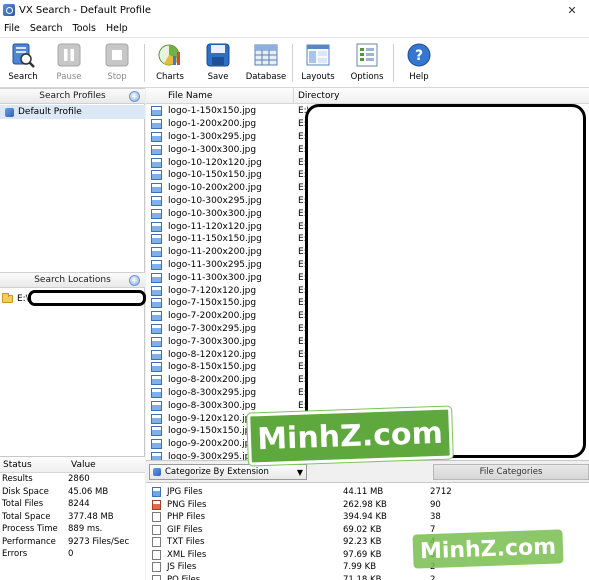  I want to click on pause-icon, so click(69, 55).